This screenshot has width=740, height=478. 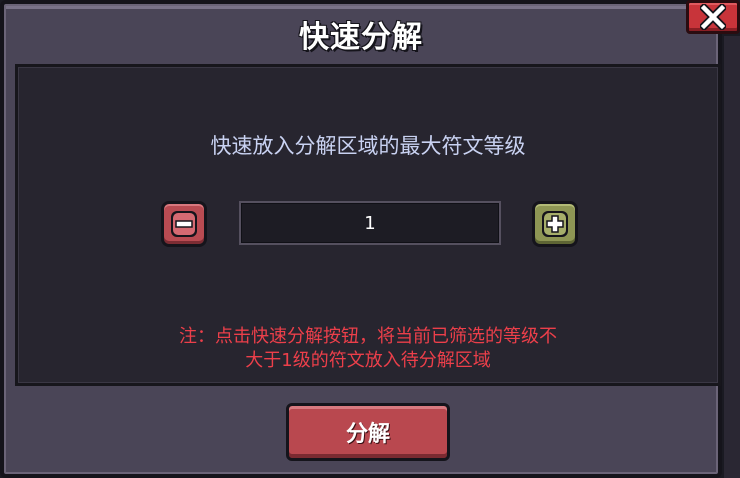 What do you see at coordinates (368, 336) in the screenshot?
I see `note-line-1: 注：点击快速分解按钮，将当前已筛选的等级不` at bounding box center [368, 336].